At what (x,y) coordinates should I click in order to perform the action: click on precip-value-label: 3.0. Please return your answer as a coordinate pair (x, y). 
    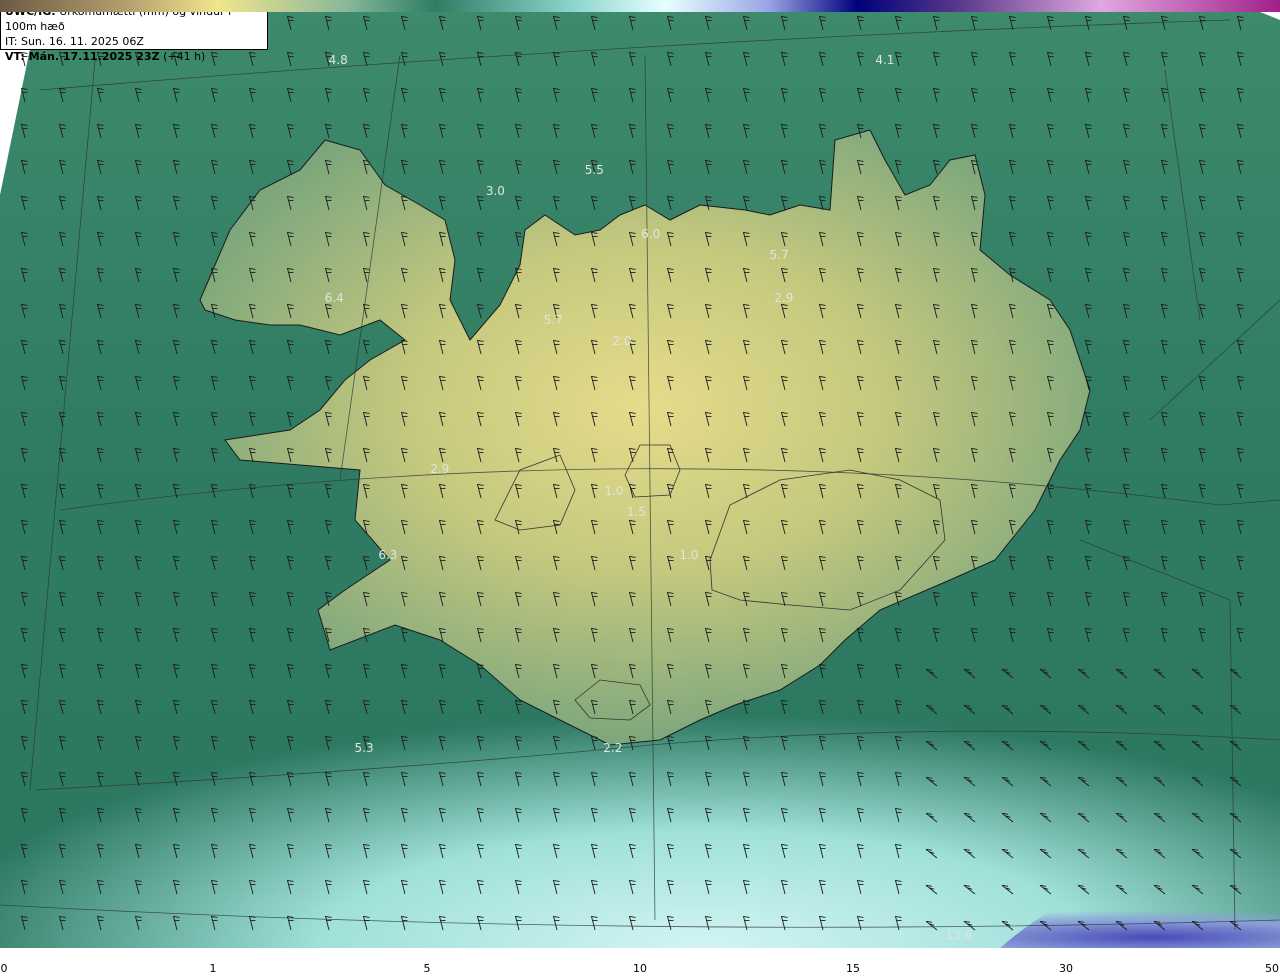
    Looking at the image, I should click on (495, 191).